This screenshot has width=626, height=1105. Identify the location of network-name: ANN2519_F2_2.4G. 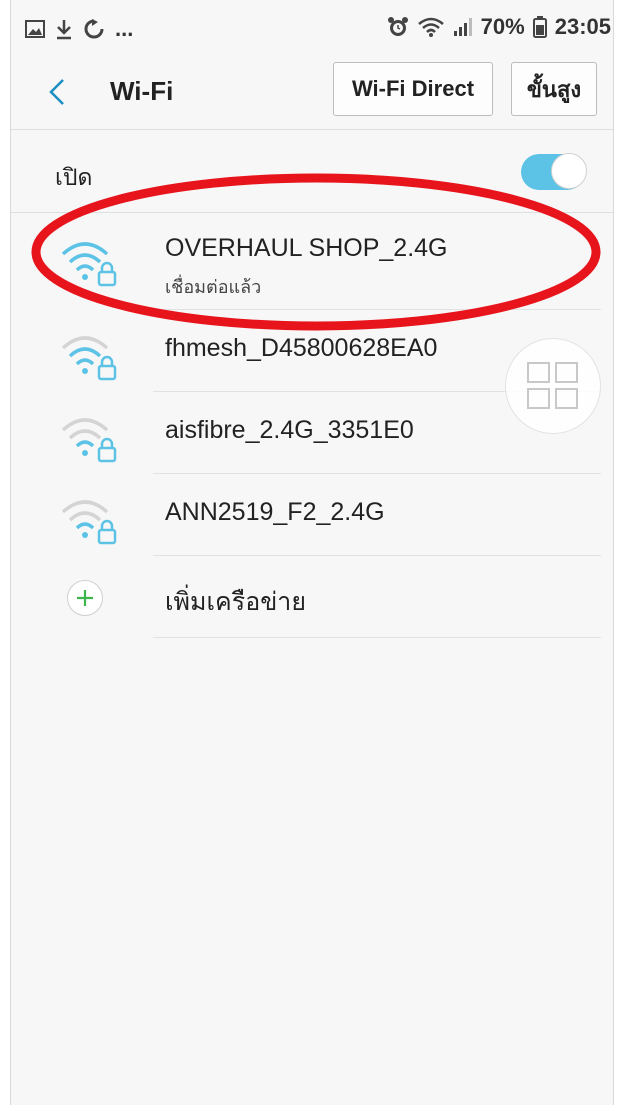
(275, 512).